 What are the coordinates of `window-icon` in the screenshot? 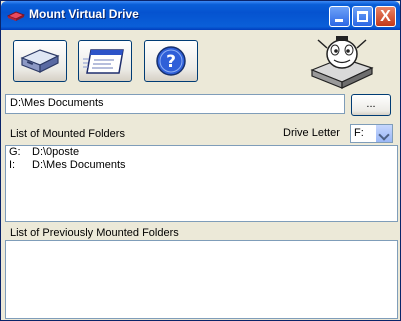 It's located at (103, 61).